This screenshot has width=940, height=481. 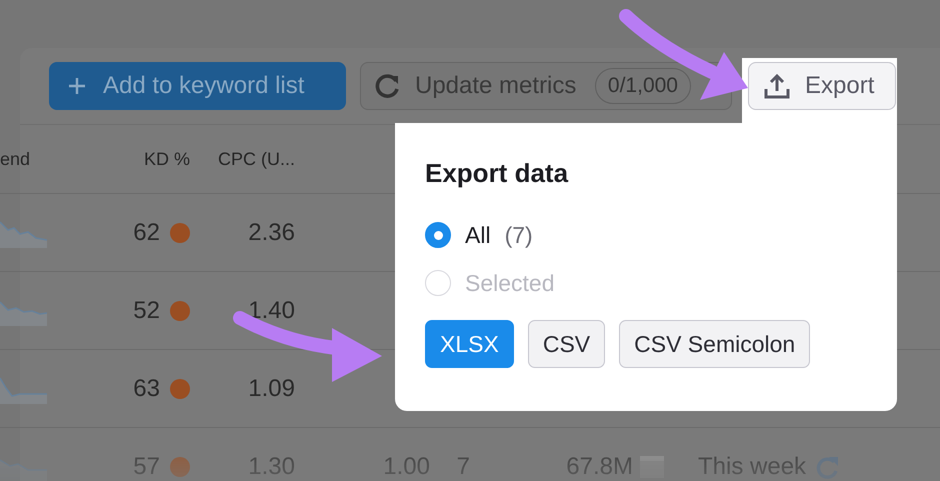 I want to click on format-button: XLSX, so click(x=469, y=344).